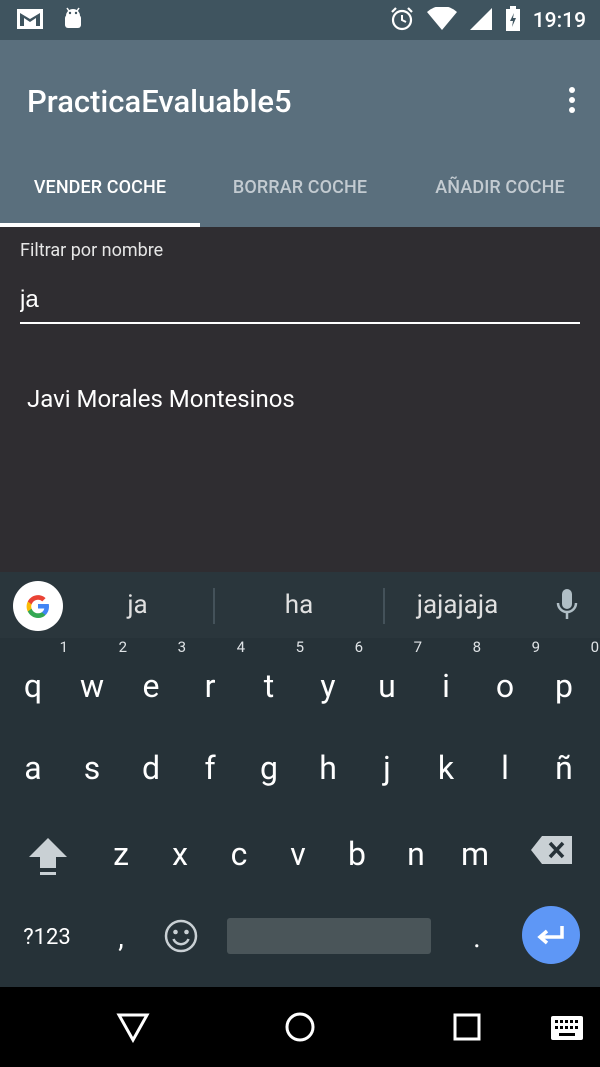  Describe the element at coordinates (467, 1029) in the screenshot. I see `recents-icon` at that location.